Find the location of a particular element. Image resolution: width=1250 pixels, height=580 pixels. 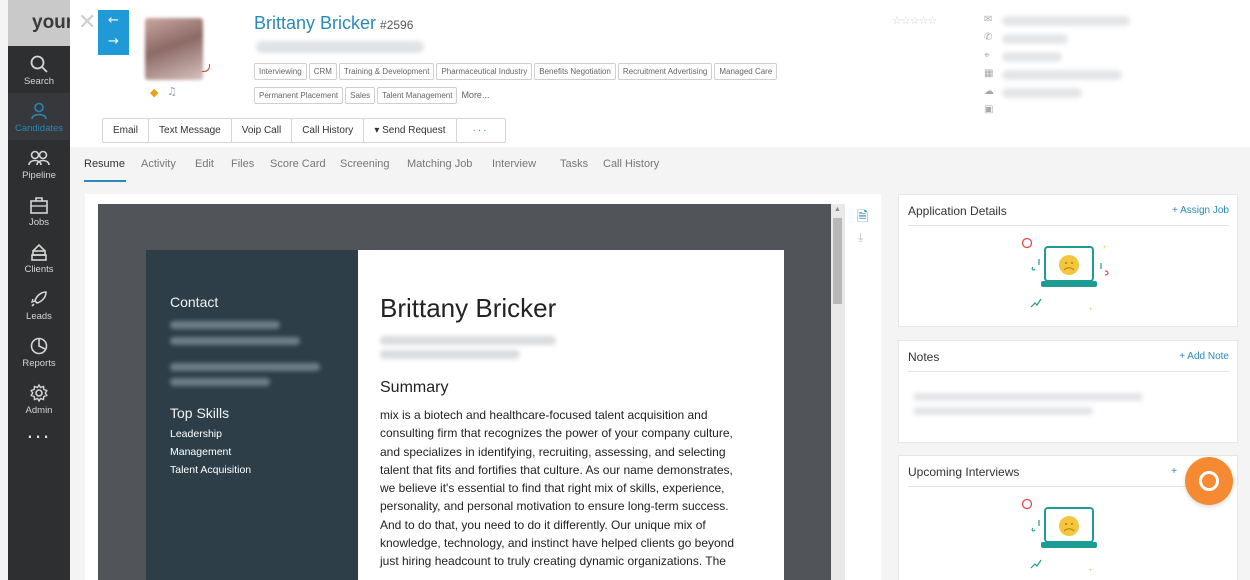

people-icon is located at coordinates (39, 159).